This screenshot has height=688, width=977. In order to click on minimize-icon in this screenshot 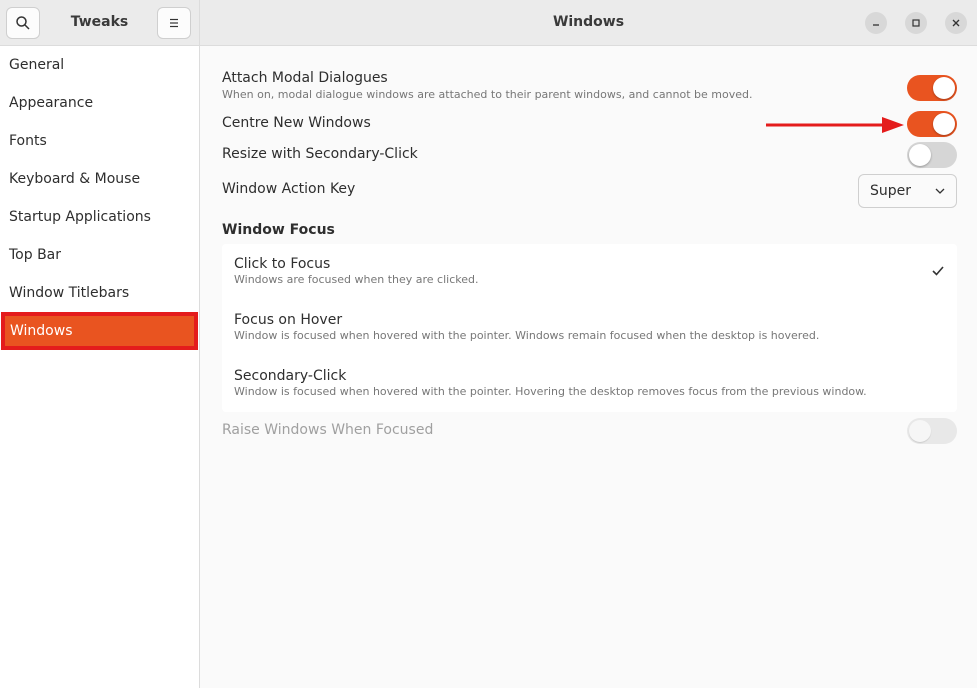, I will do `click(876, 25)`.